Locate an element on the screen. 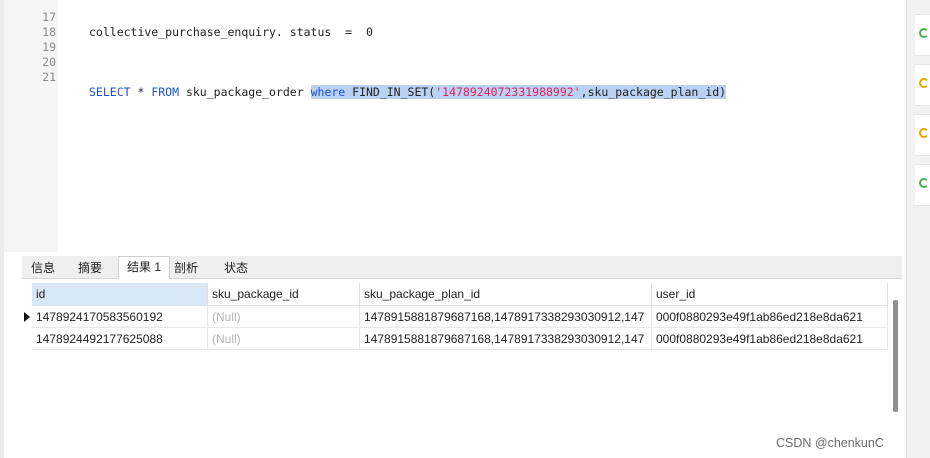  table-name: sku_package_order is located at coordinates (245, 92).